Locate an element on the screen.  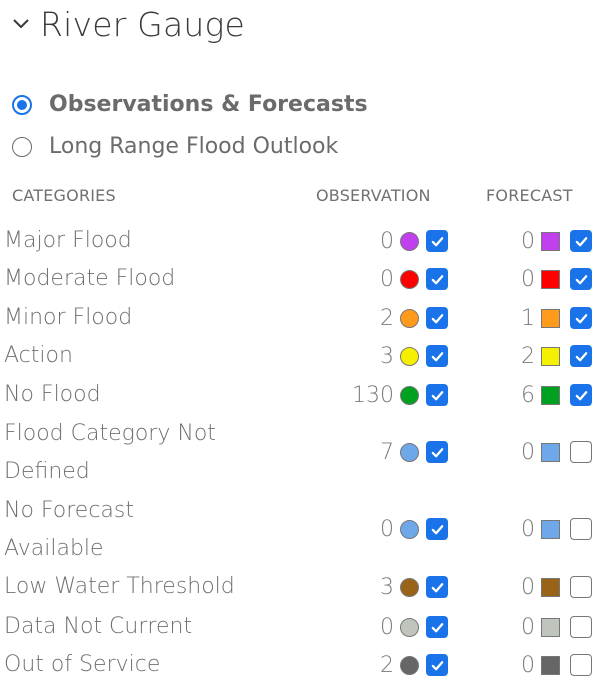
column-header-categories: CATEGORIES is located at coordinates (64, 195).